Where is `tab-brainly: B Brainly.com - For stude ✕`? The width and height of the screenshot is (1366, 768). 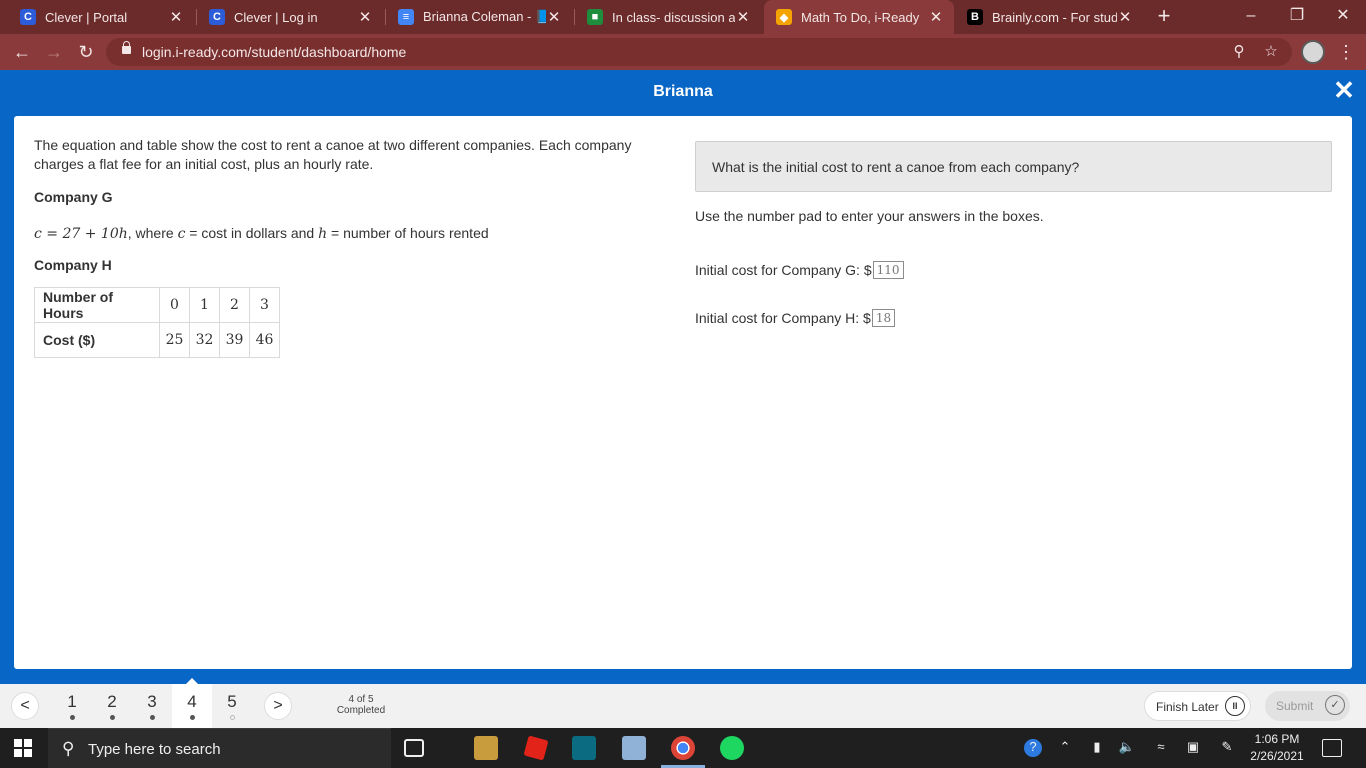
tab-brainly: B Brainly.com - For stude ✕ is located at coordinates (1049, 17).